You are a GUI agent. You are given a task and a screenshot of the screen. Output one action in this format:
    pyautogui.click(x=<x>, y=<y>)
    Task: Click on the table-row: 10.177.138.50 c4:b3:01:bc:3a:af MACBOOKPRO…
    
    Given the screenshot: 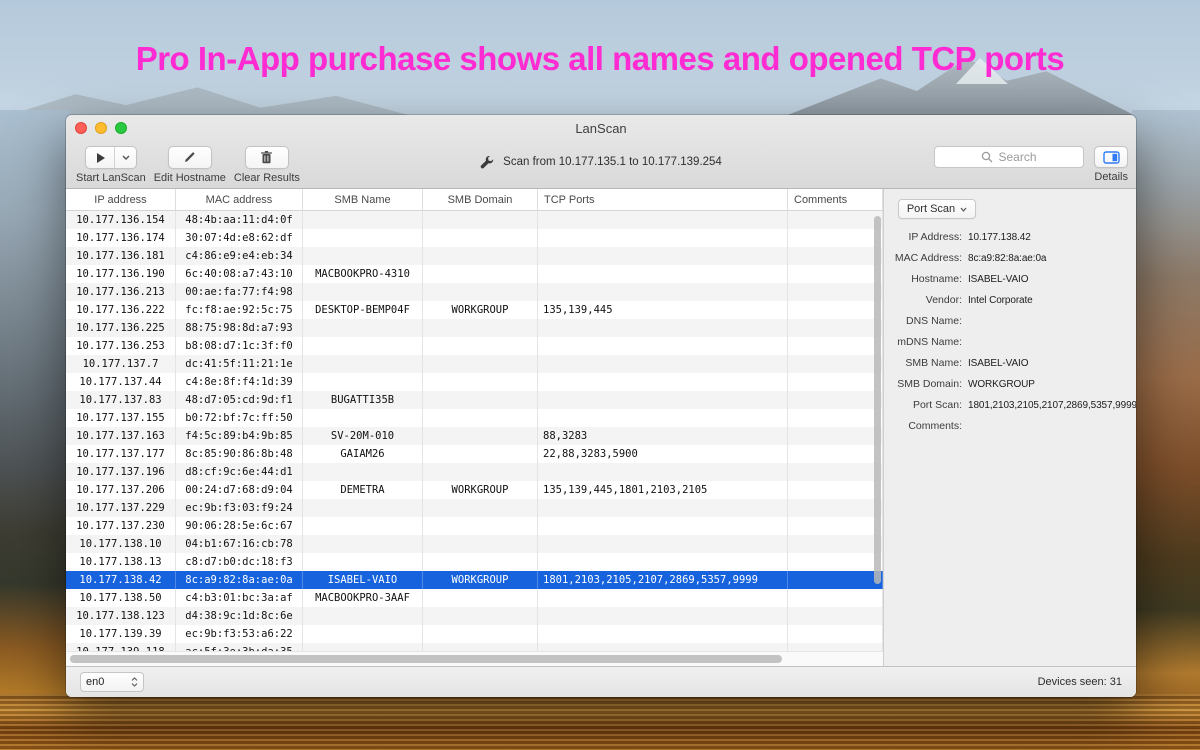 What is the action you would take?
    pyautogui.click(x=474, y=598)
    